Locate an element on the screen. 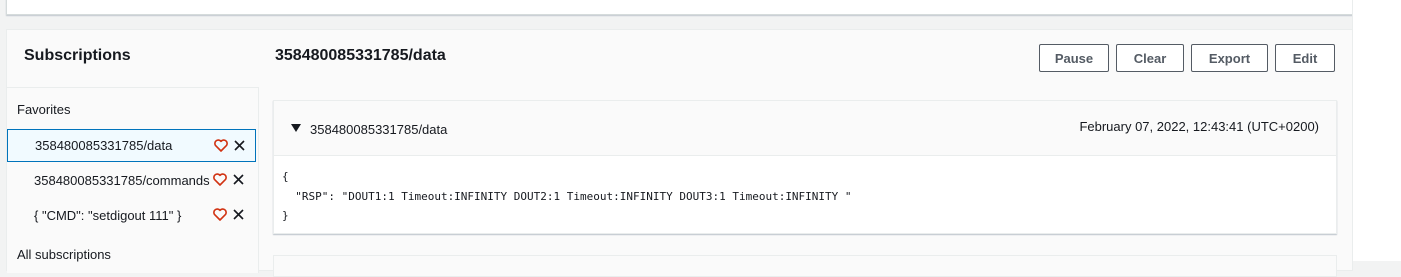 The width and height of the screenshot is (1401, 277). subscriptions-title: Subscriptions is located at coordinates (77, 55).